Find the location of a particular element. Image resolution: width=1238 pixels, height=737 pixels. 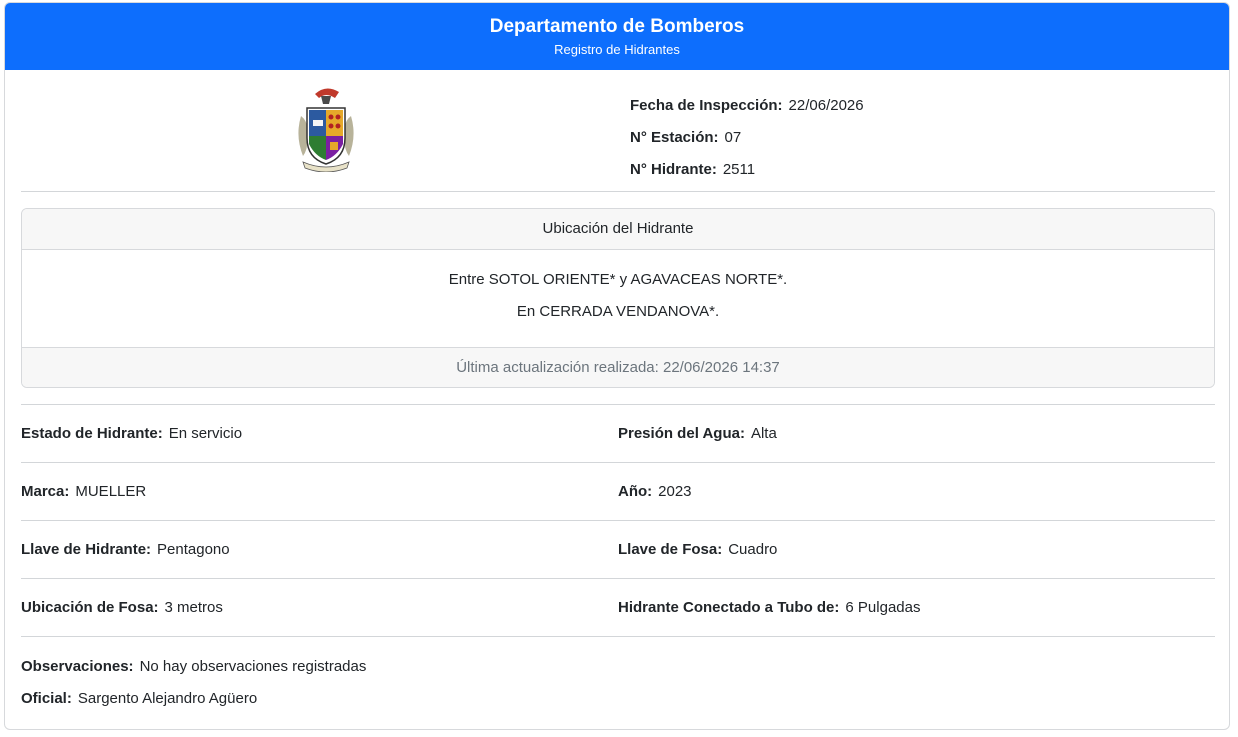

pit-location-label: Ubicación de Fosa: is located at coordinates (90, 607).